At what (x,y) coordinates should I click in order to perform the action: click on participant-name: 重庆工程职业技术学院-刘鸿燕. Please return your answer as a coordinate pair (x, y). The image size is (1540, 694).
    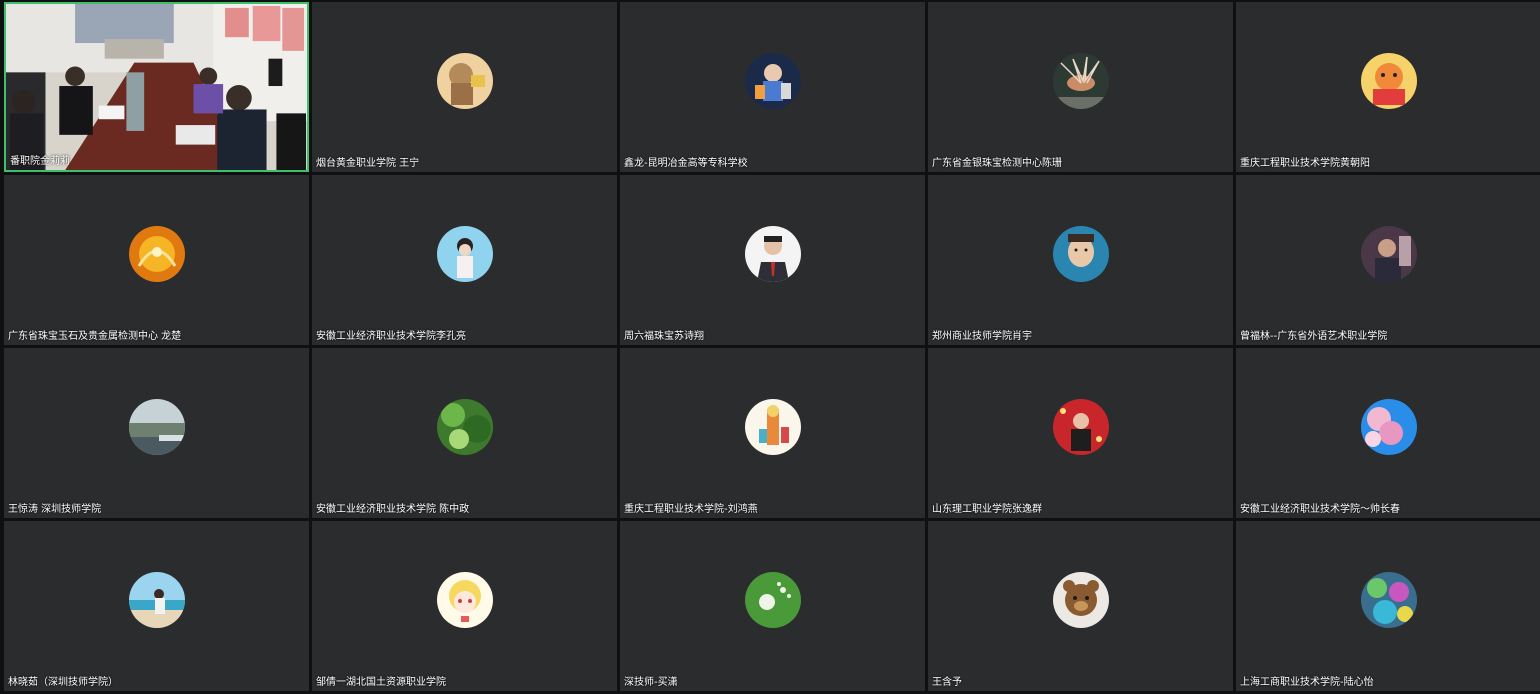
    Looking at the image, I should click on (691, 509).